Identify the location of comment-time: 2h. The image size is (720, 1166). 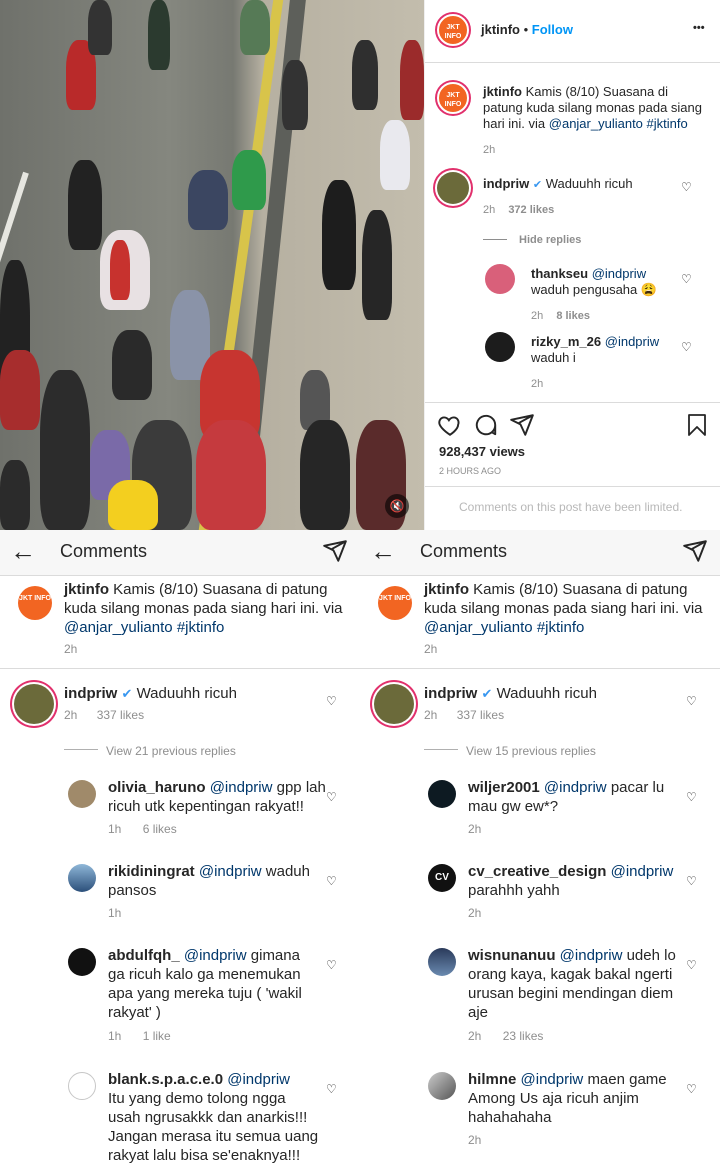
(431, 715).